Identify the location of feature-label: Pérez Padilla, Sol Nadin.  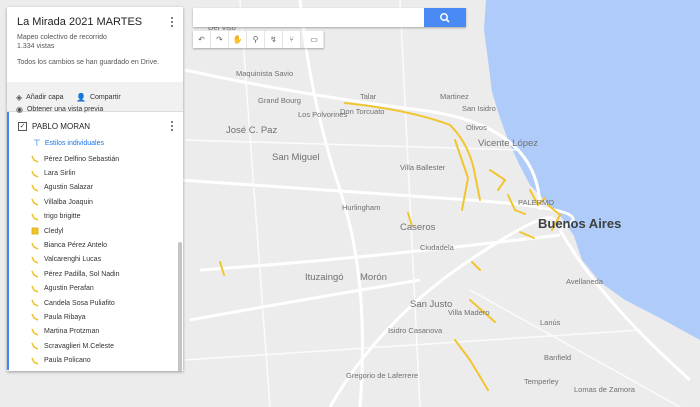
(82, 274).